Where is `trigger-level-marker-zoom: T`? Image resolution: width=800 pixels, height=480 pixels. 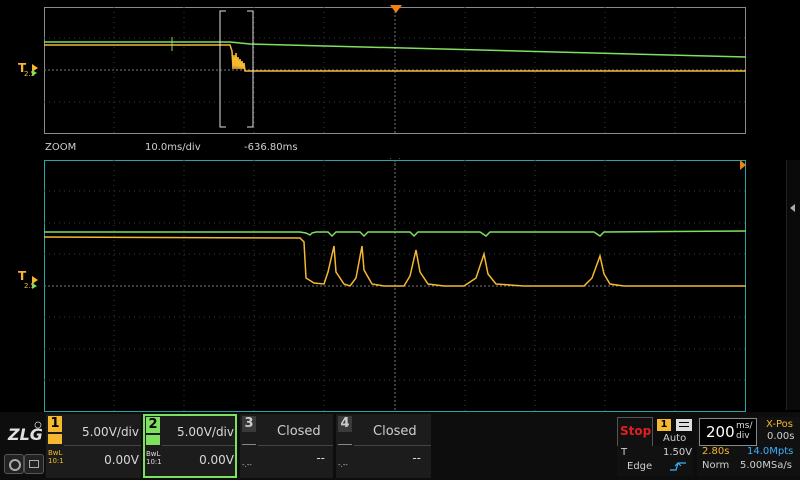 trigger-level-marker-zoom: T is located at coordinates (22, 276).